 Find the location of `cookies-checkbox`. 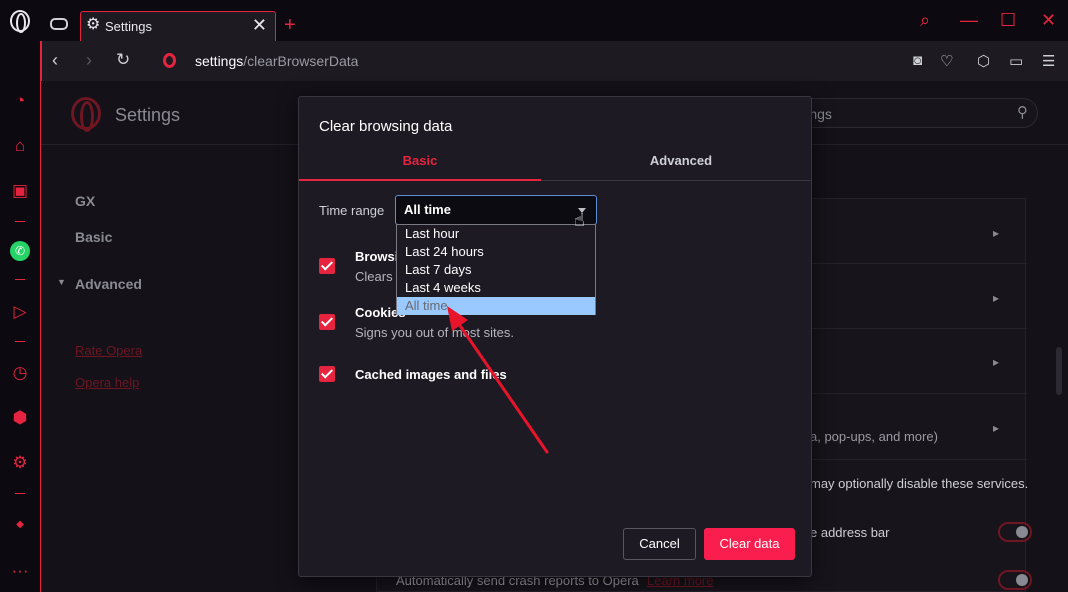

cookies-checkbox is located at coordinates (327, 322).